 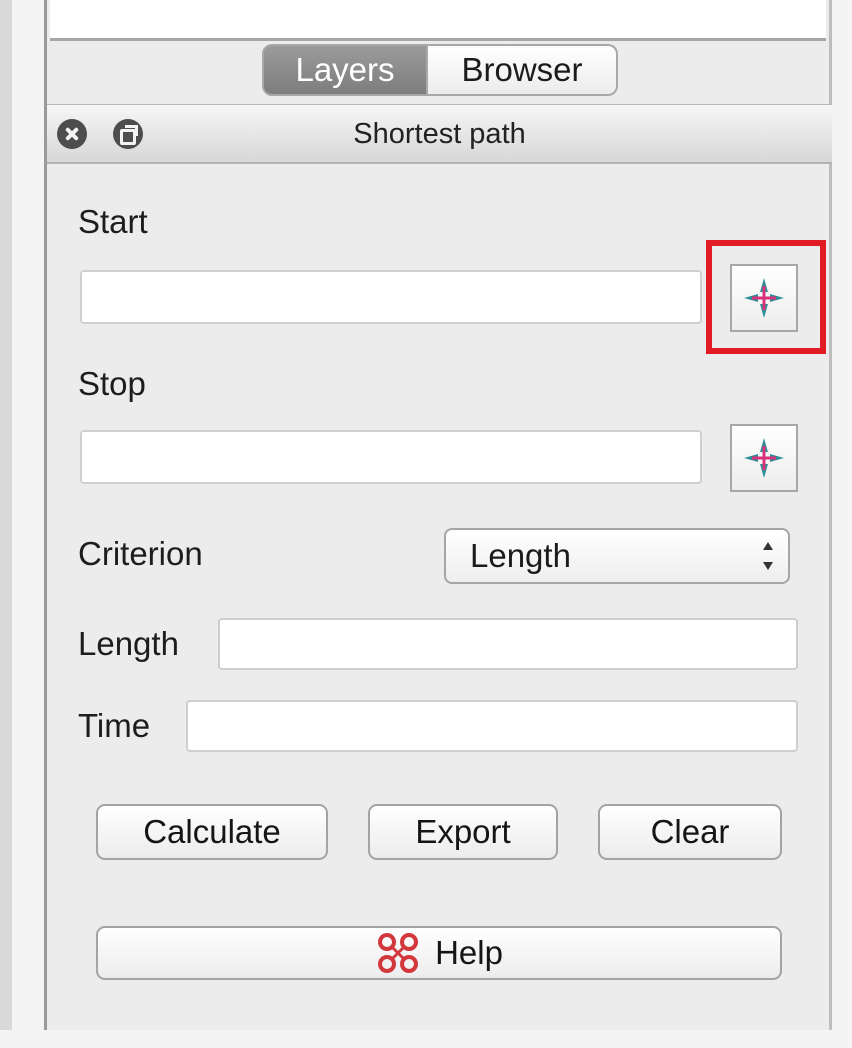 I want to click on help-label: Help, so click(x=469, y=952).